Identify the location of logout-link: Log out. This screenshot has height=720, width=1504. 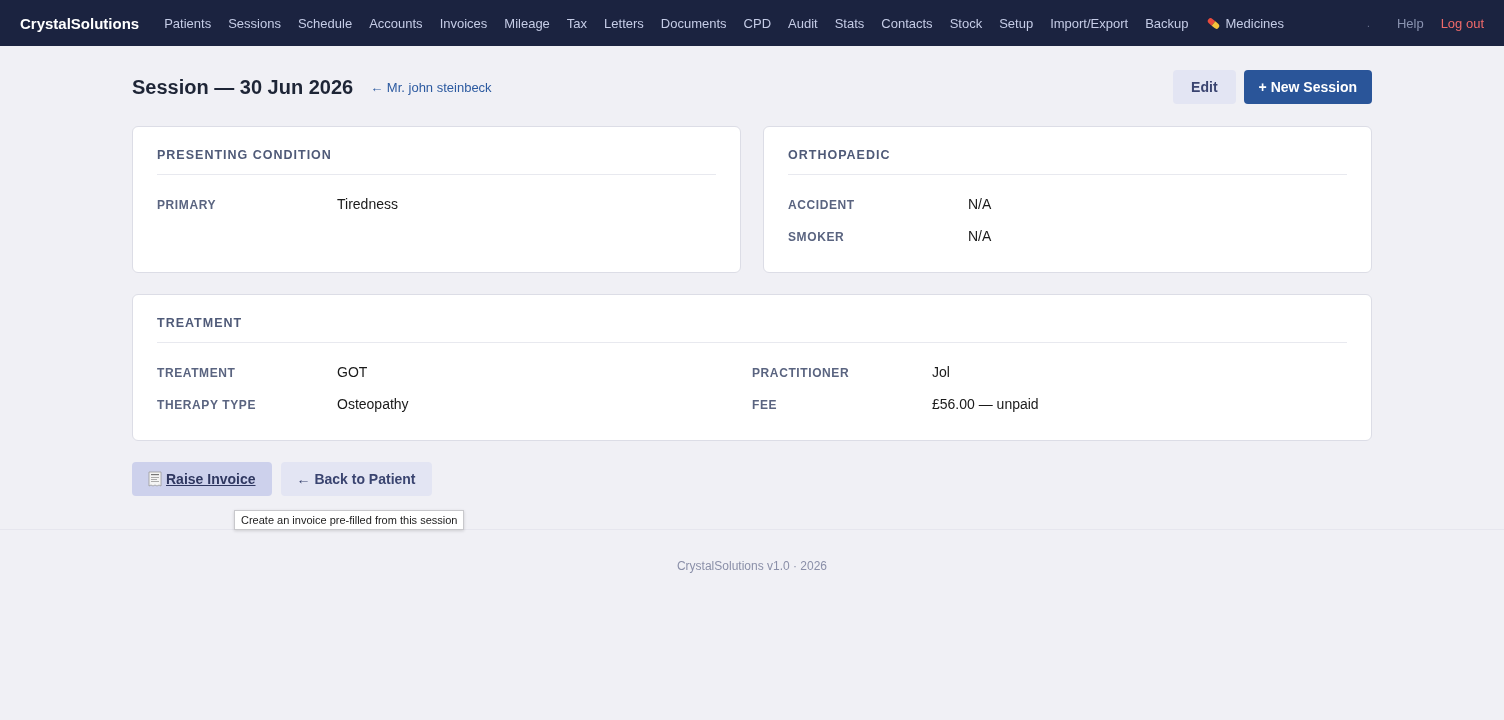
(1462, 23).